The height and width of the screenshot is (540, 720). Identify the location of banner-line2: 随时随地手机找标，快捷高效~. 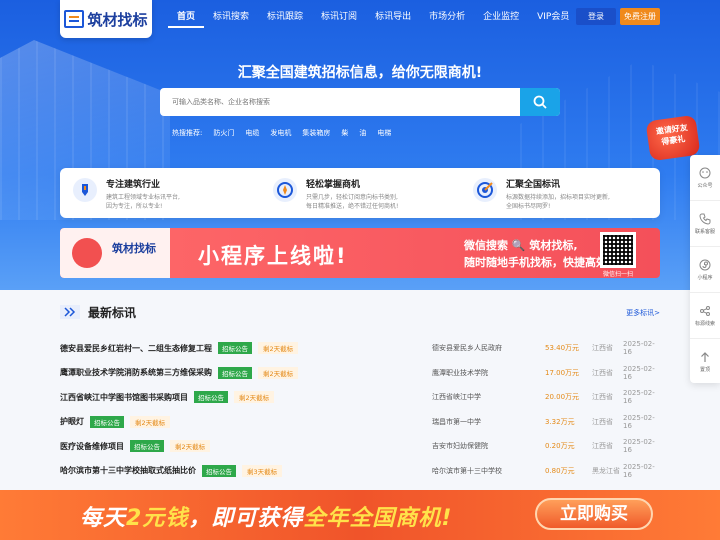
(540, 262).